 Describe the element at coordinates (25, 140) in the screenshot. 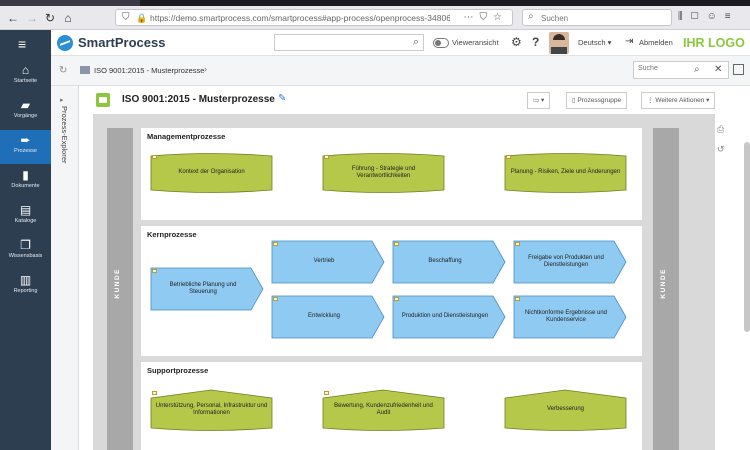

I see `process-icon: ➨` at that location.